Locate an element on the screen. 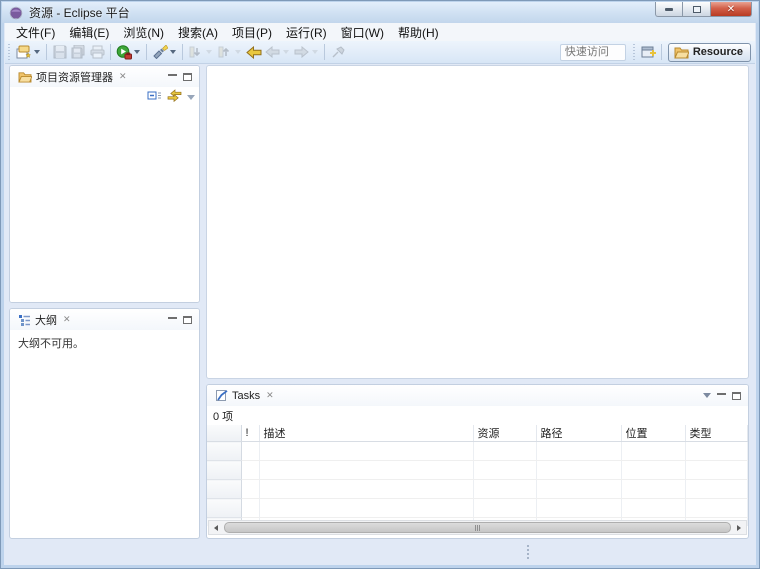  project-explorer-header: 项目资源管理器 ✕ is located at coordinates (104, 76).